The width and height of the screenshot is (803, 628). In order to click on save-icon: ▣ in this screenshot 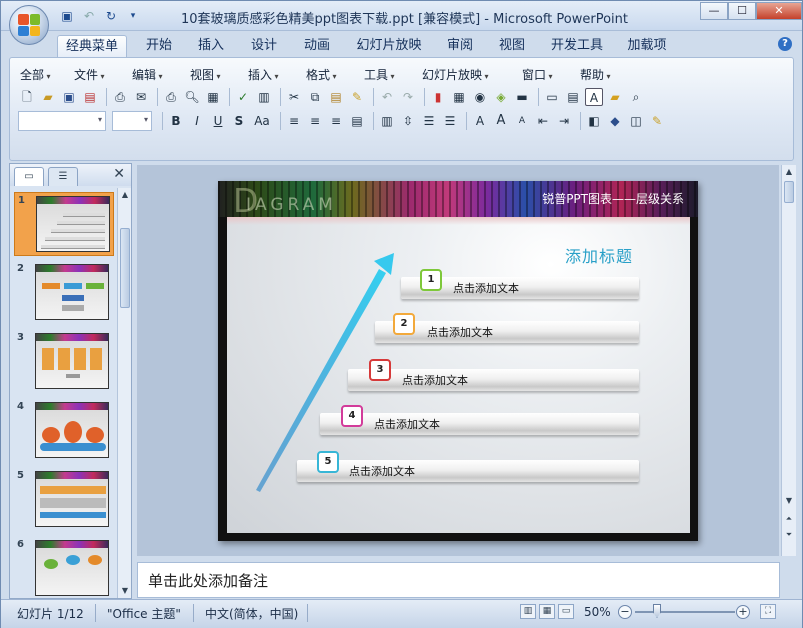, I will do `click(69, 97)`.